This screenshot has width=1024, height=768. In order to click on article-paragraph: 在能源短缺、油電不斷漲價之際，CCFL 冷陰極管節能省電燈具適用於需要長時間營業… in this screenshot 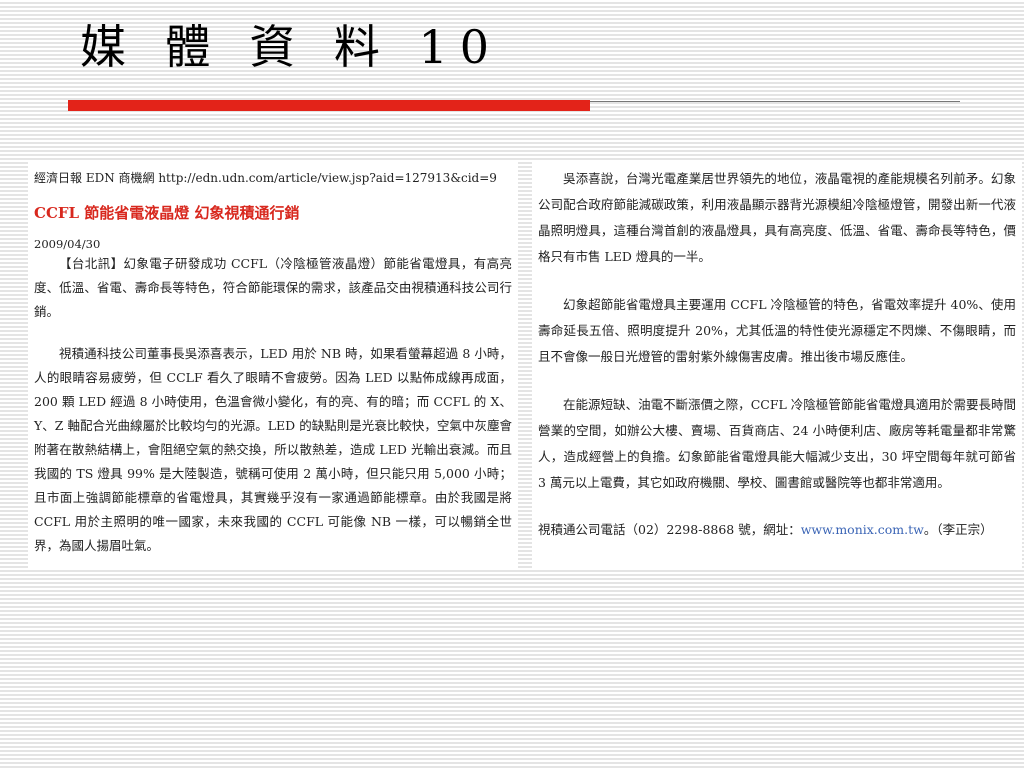, I will do `click(777, 443)`.